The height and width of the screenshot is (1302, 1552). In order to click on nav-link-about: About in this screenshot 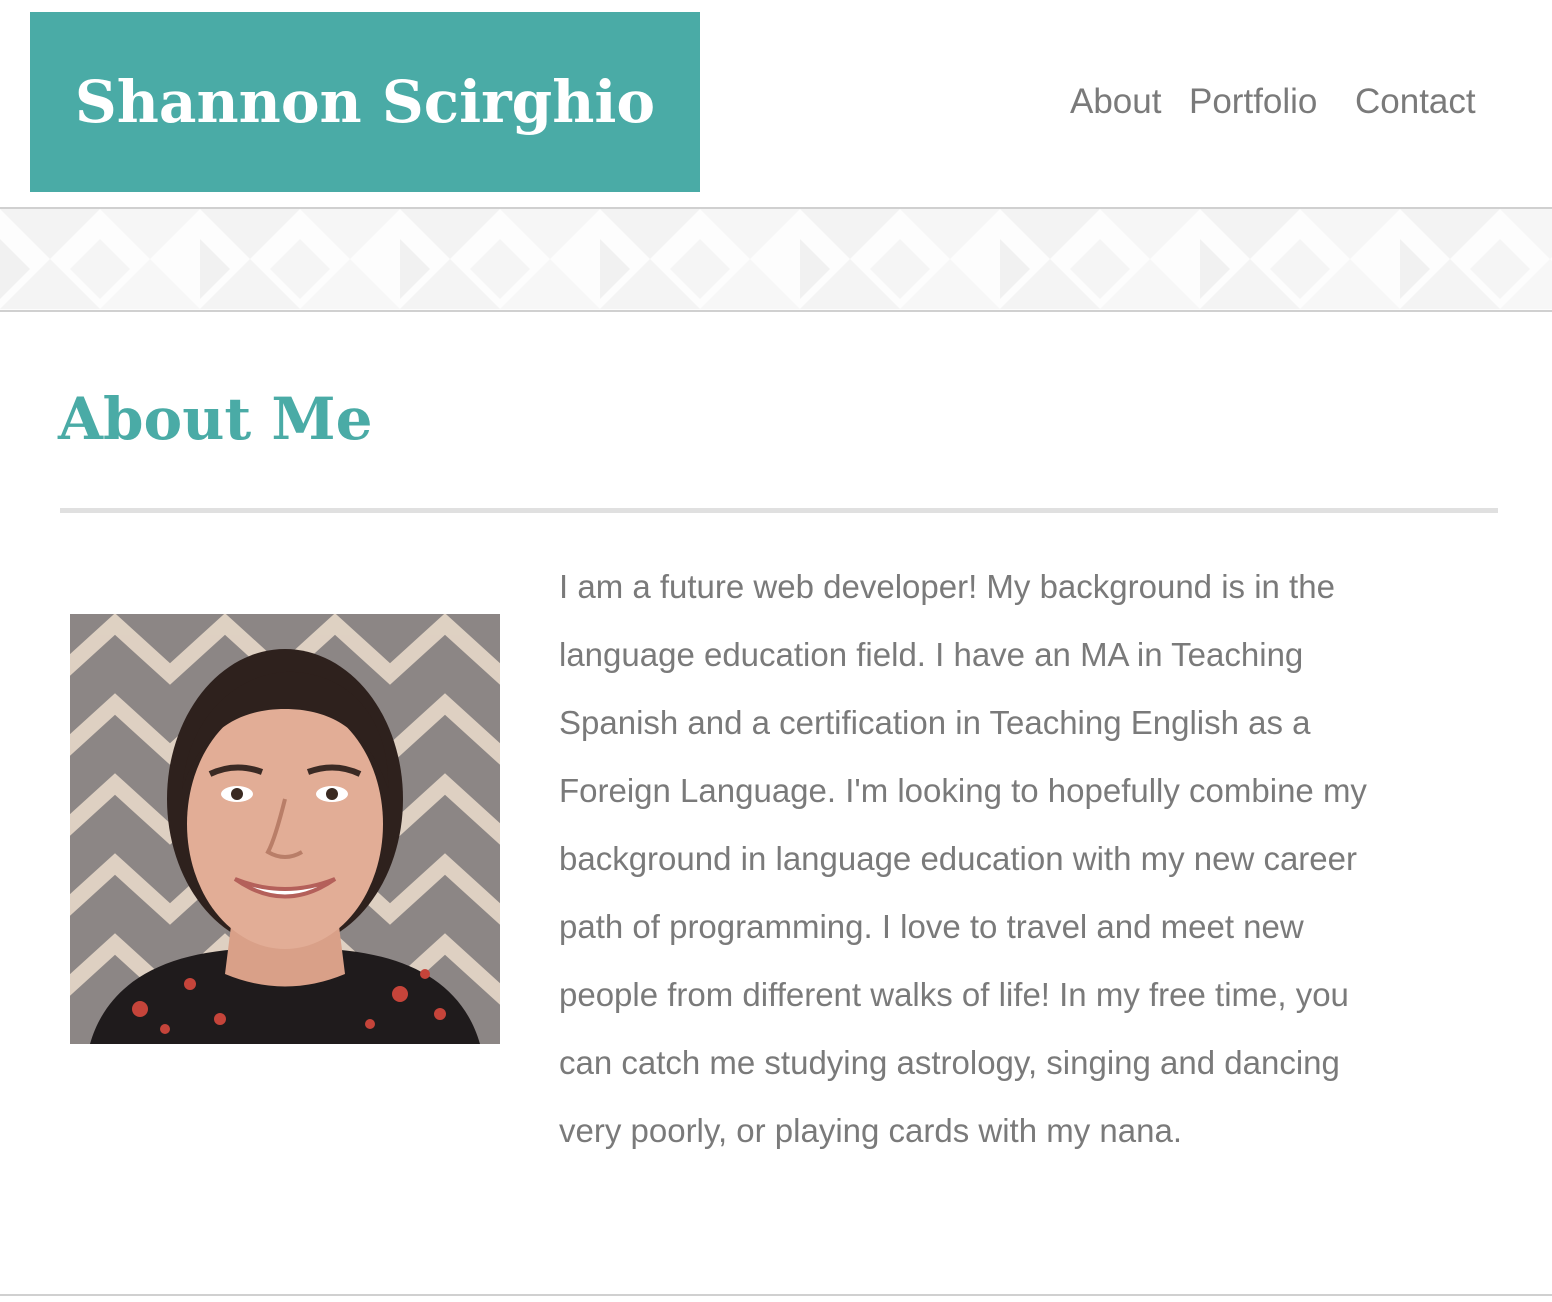, I will do `click(1115, 102)`.